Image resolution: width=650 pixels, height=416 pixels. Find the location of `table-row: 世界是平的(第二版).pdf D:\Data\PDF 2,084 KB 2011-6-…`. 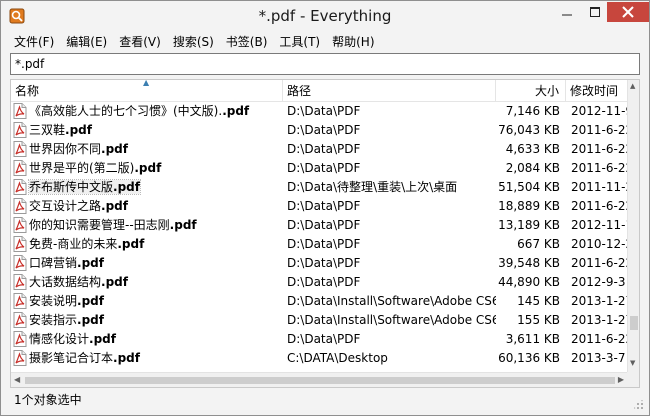

table-row: 世界是平的(第二版).pdf D:\Data\PDF 2,084 KB 2011-6-… is located at coordinates (319, 168).